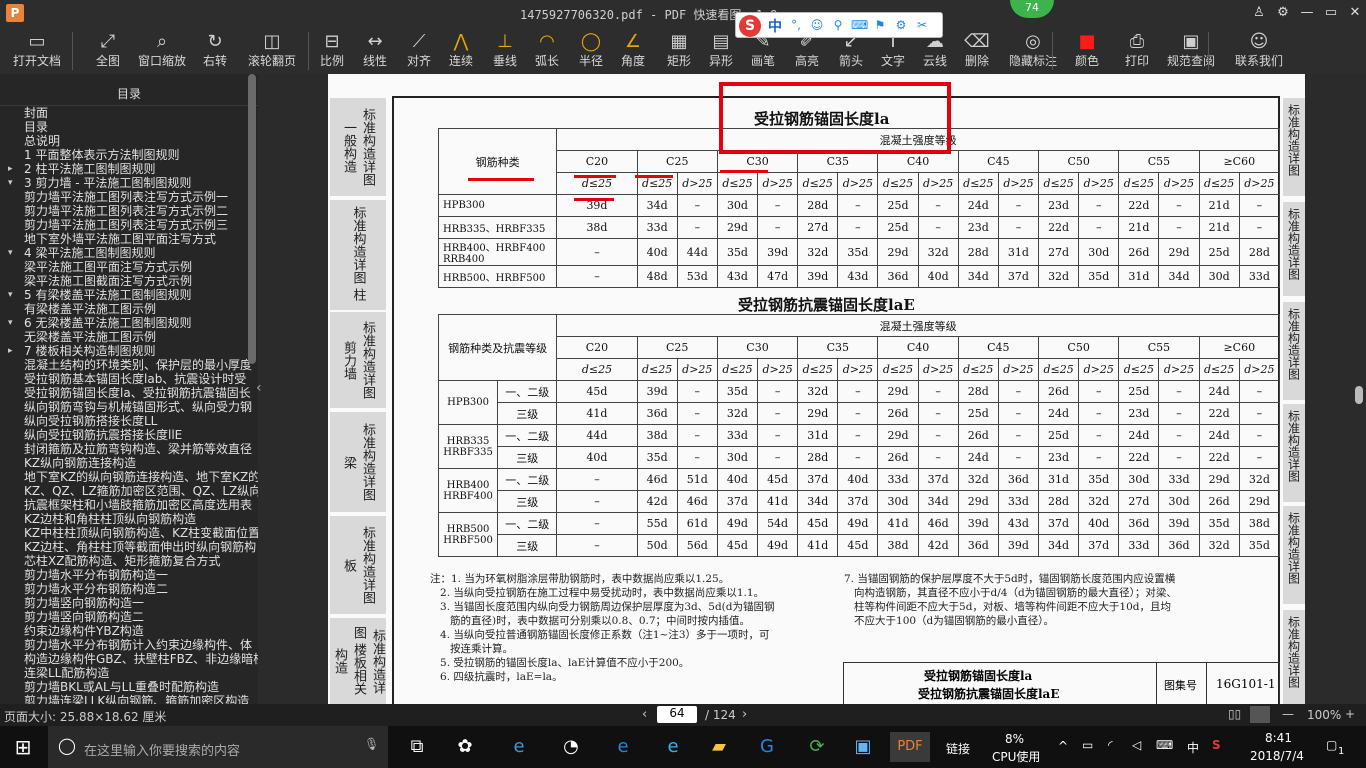 The image size is (1366, 768). I want to click on toc-item: ▸ 7 楼板相关构造制图规则, so click(129, 351).